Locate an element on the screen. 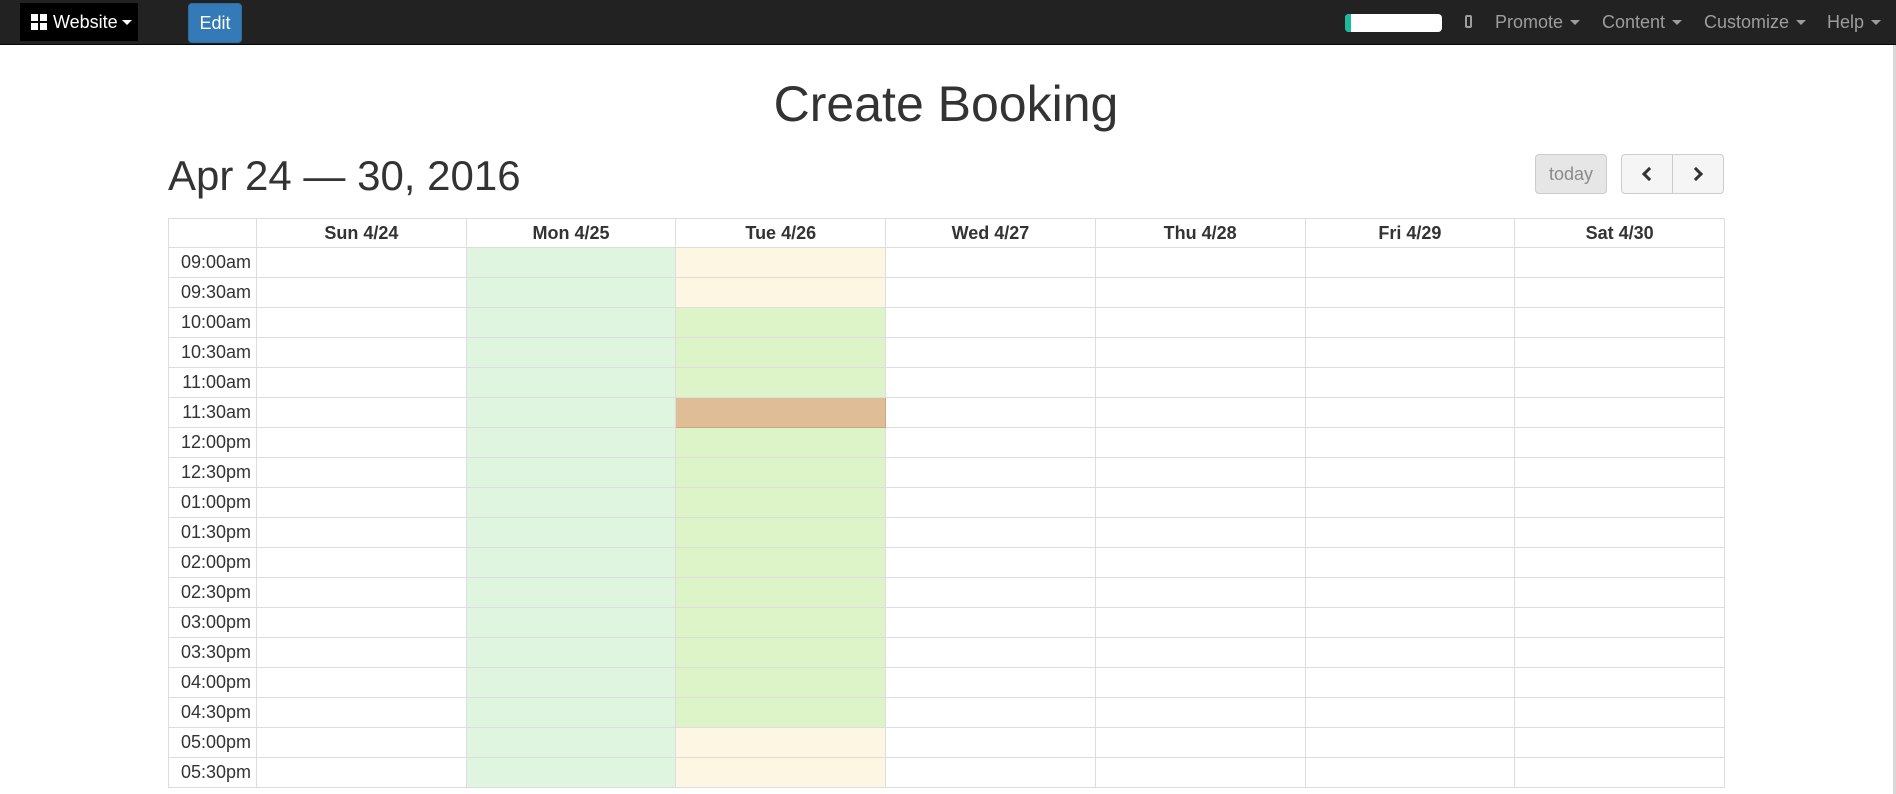 The height and width of the screenshot is (794, 1896). customize-menu: Customize is located at coordinates (1755, 22).